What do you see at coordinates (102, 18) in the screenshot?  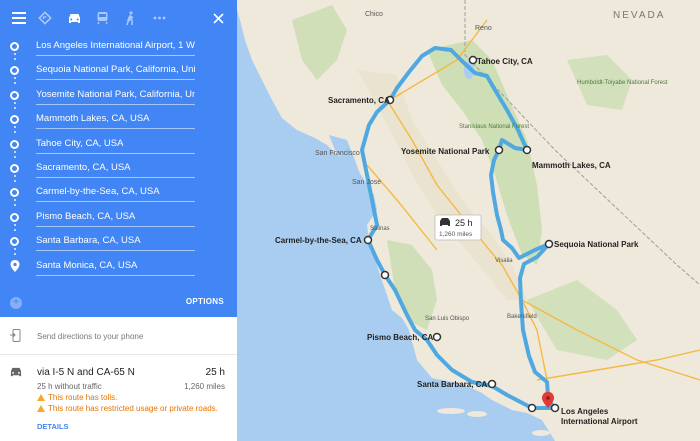 I see `train-icon` at bounding box center [102, 18].